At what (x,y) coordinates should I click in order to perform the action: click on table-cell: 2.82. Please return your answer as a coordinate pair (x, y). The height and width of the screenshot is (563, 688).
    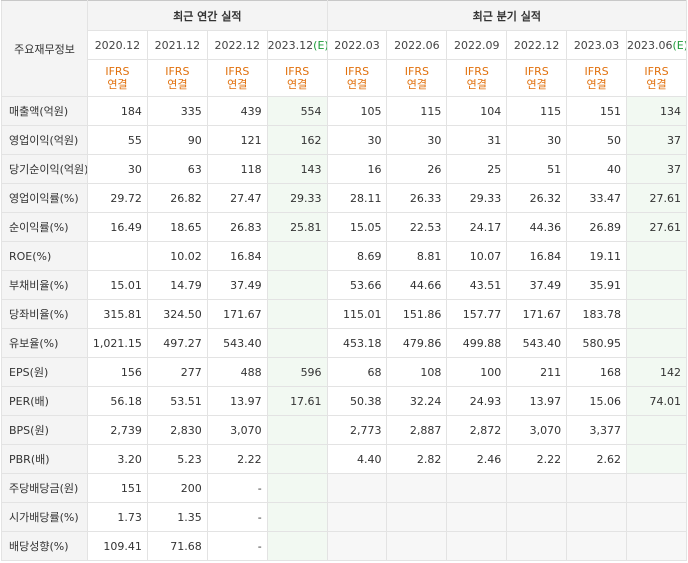
    Looking at the image, I should click on (417, 459).